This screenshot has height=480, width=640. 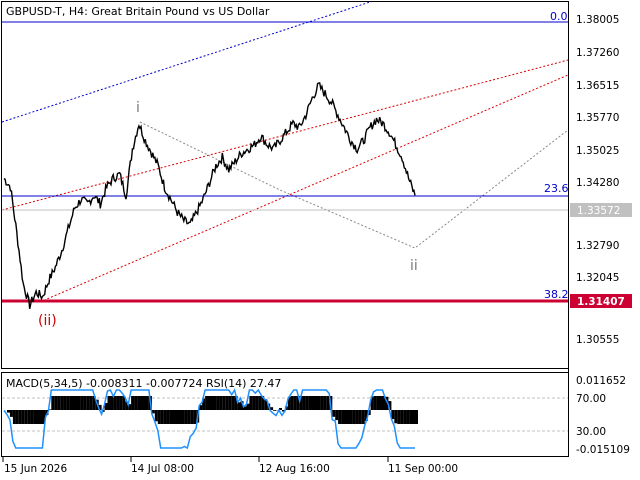 I want to click on wave-label-ii-gray: ii, so click(x=414, y=266).